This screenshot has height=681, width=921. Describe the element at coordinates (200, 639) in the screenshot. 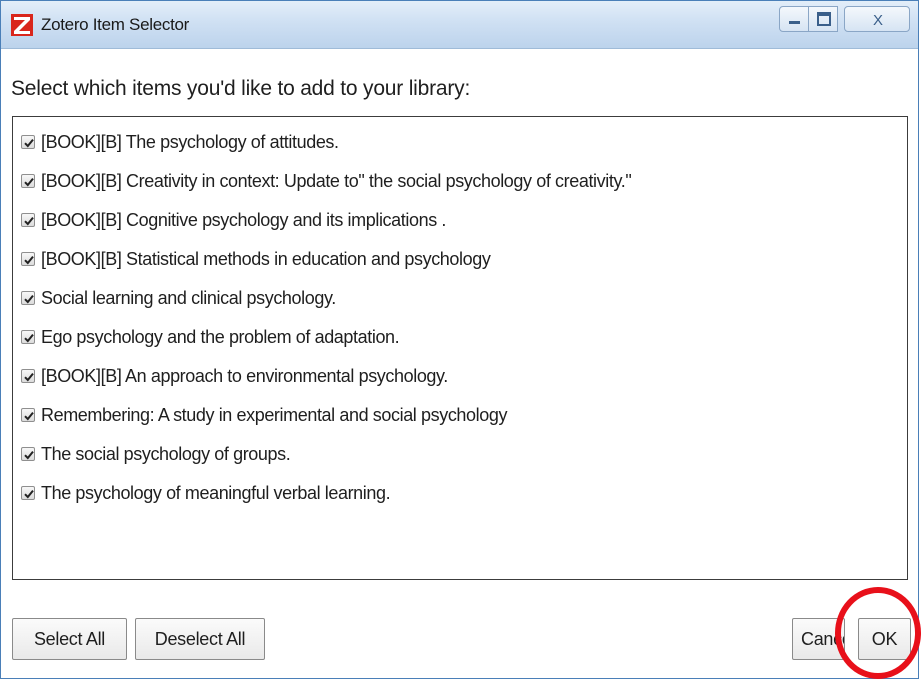

I see `deselect-all-button: Deselect All` at that location.